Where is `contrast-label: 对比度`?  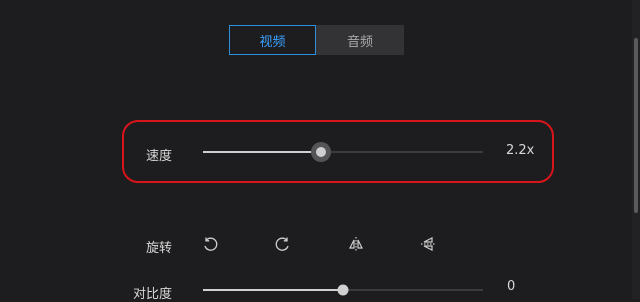 contrast-label: 对比度 is located at coordinates (153, 294).